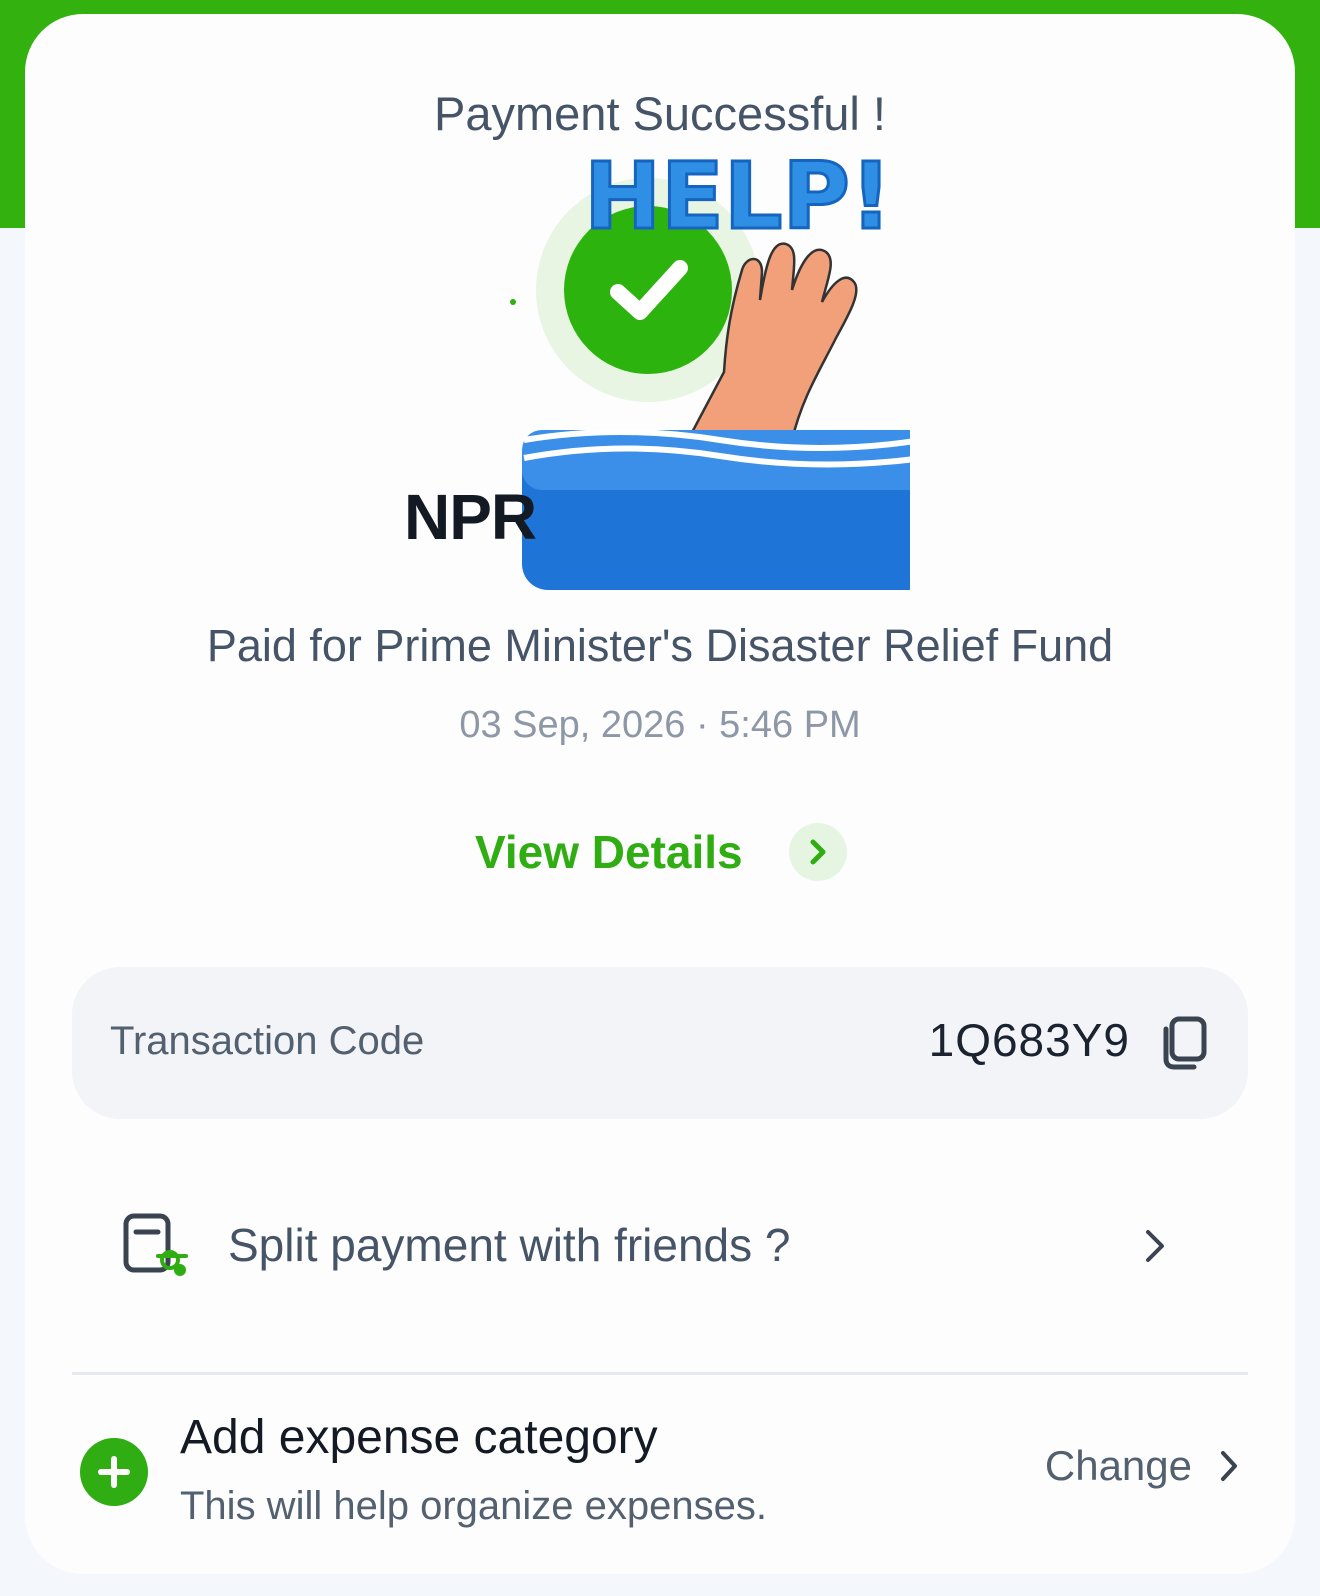 The width and height of the screenshot is (1320, 1596). What do you see at coordinates (1118, 1465) in the screenshot?
I see `change-label: Change` at bounding box center [1118, 1465].